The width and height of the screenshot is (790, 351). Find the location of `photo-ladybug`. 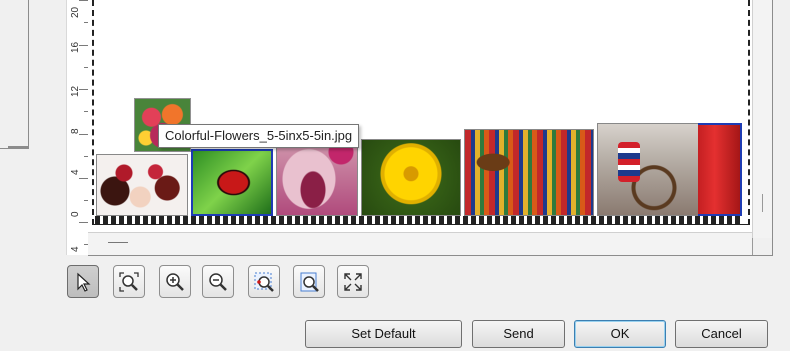

photo-ladybug is located at coordinates (232, 182).